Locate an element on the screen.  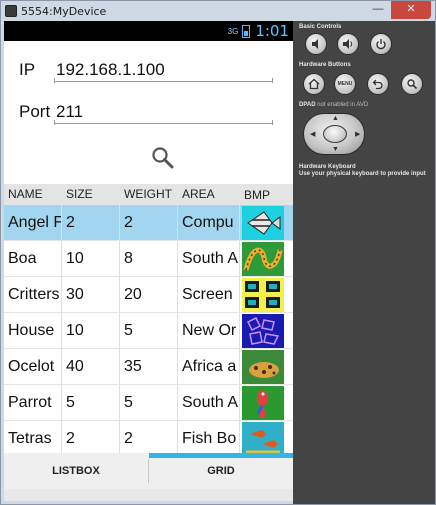
ip-label: IP is located at coordinates (27, 69).